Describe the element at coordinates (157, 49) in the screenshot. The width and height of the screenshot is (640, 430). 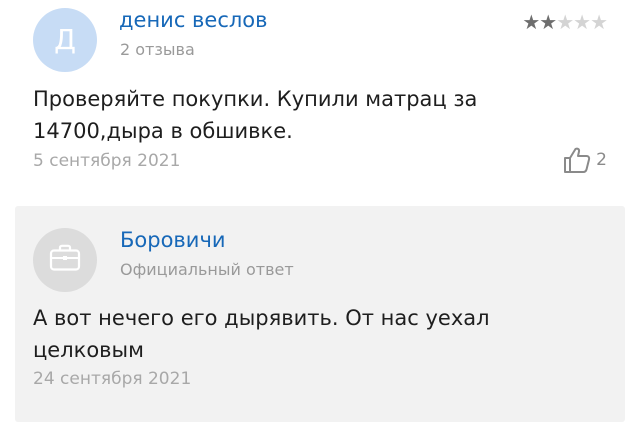
I see `author-review-count: 2 отзыва` at that location.